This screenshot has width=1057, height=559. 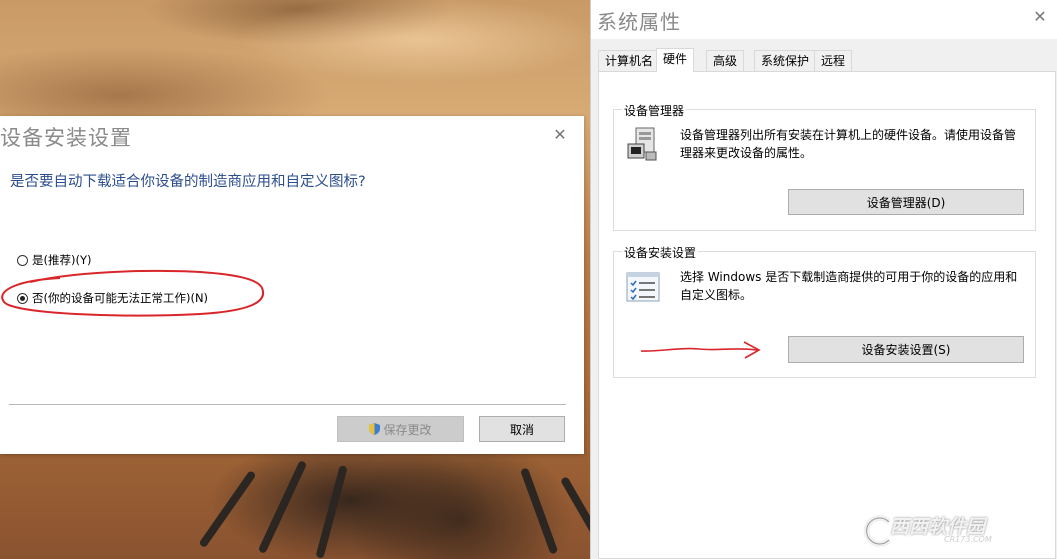 What do you see at coordinates (968, 539) in the screenshot?
I see `watermark-url: CR173.COM` at bounding box center [968, 539].